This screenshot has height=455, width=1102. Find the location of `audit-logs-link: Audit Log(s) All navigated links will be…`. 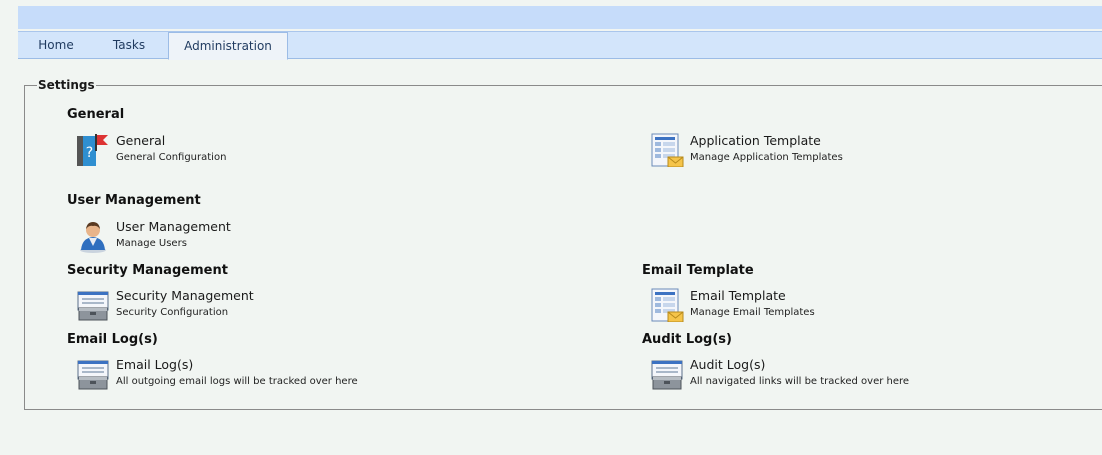

audit-logs-link: Audit Log(s) All navigated links will be… is located at coordinates (810, 374).